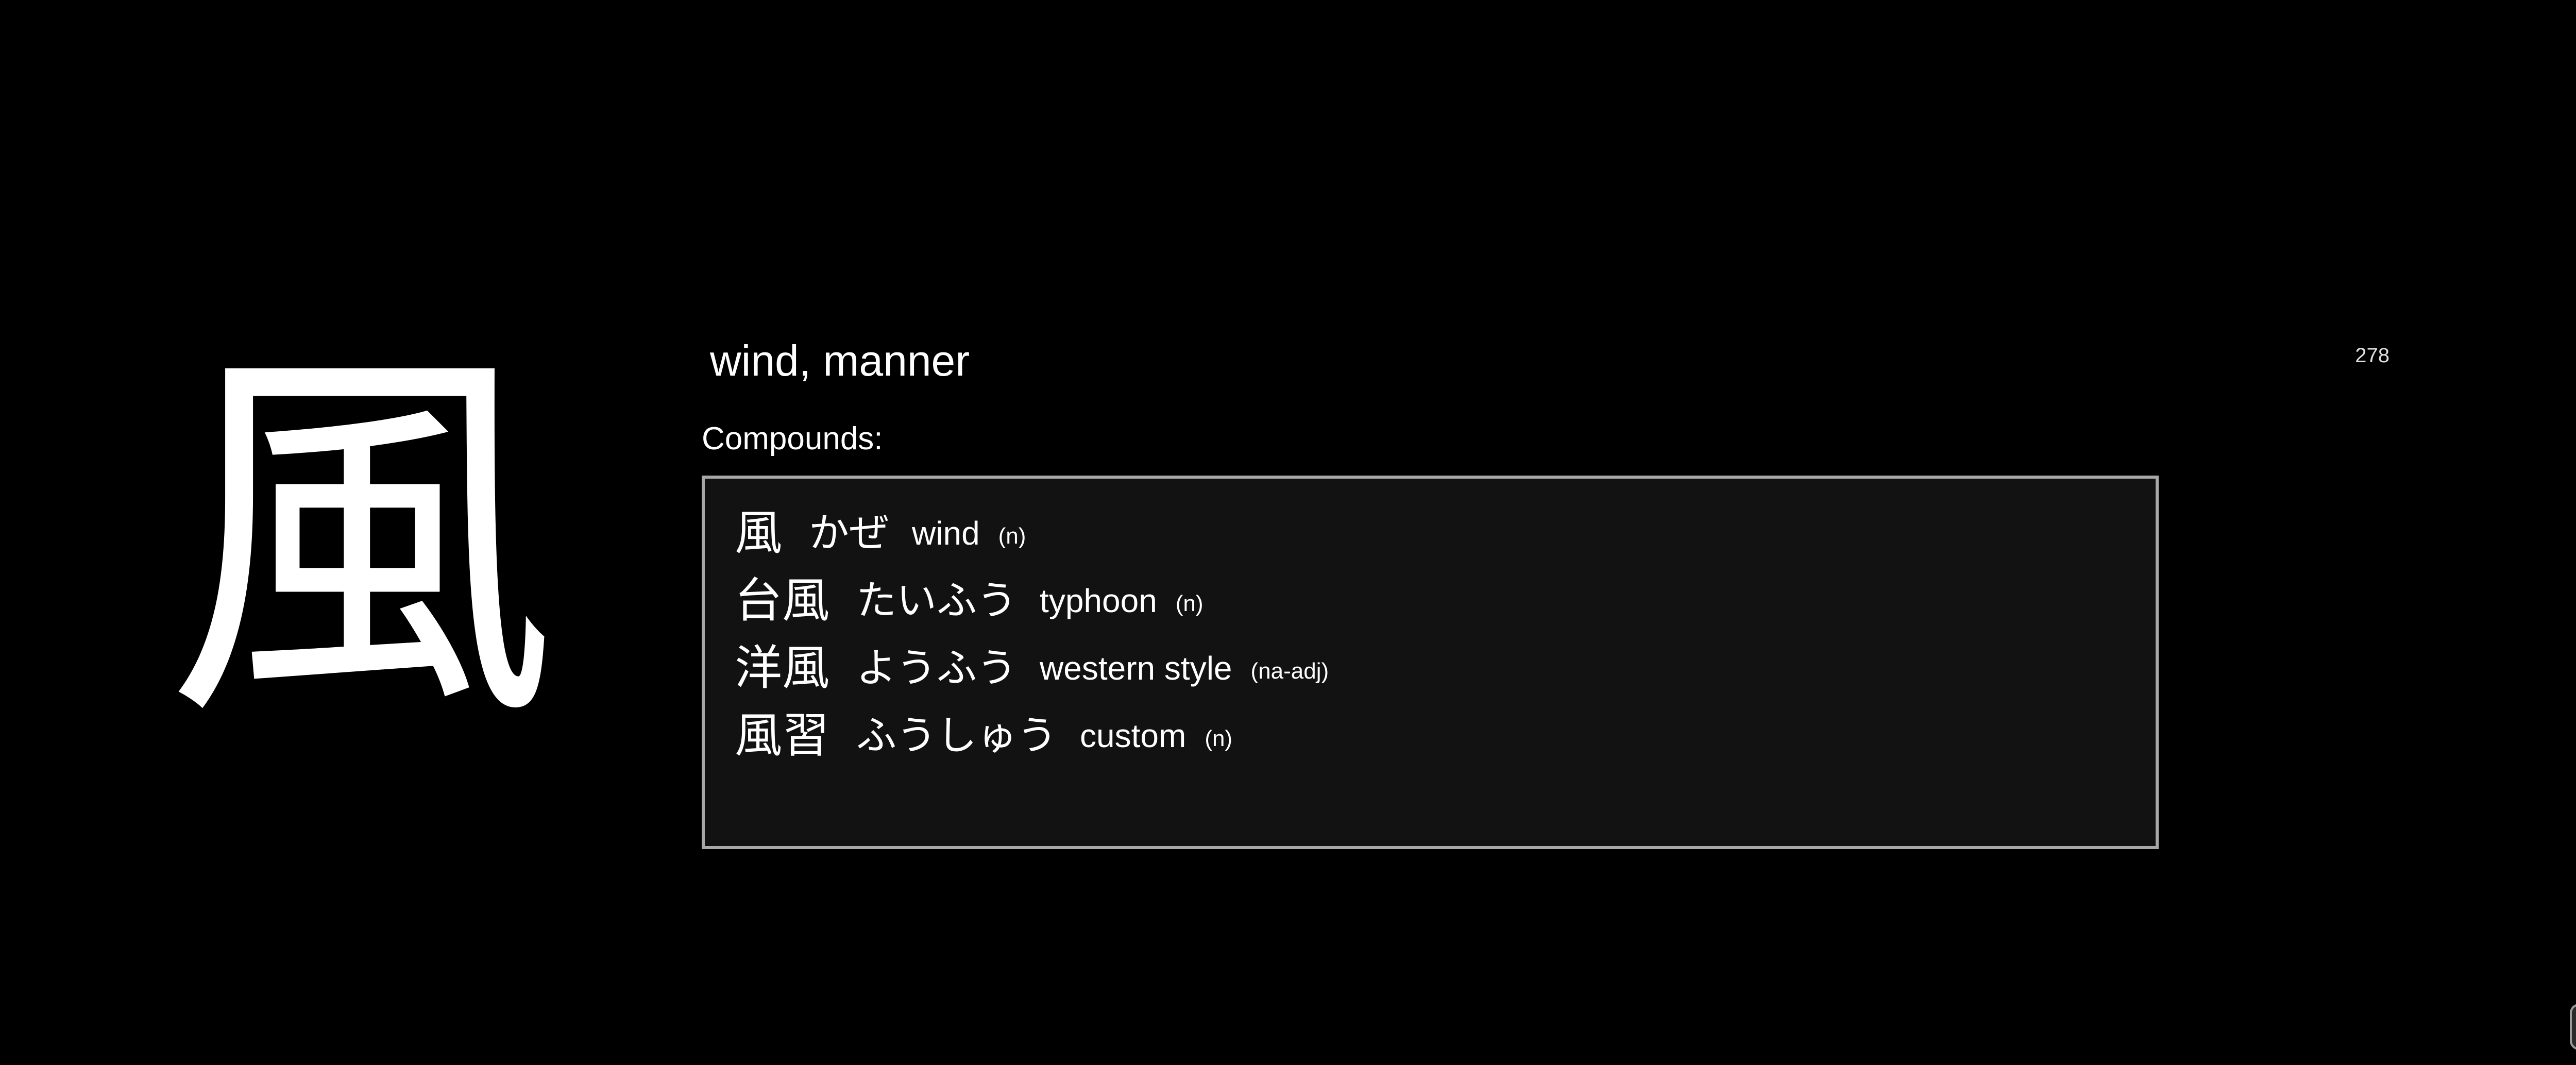 The height and width of the screenshot is (1065, 2576). Describe the element at coordinates (782, 735) in the screenshot. I see `compound-word: 風習` at that location.